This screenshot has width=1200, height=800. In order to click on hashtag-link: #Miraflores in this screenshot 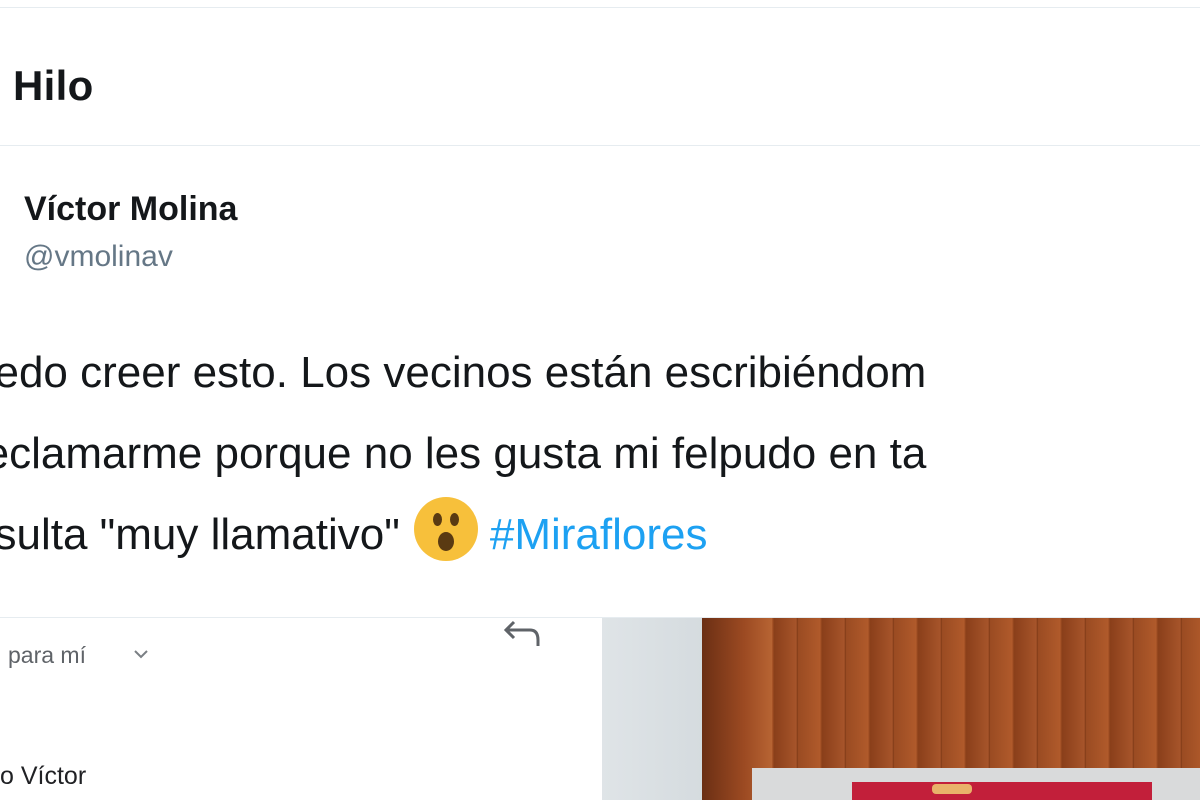, I will do `click(599, 534)`.